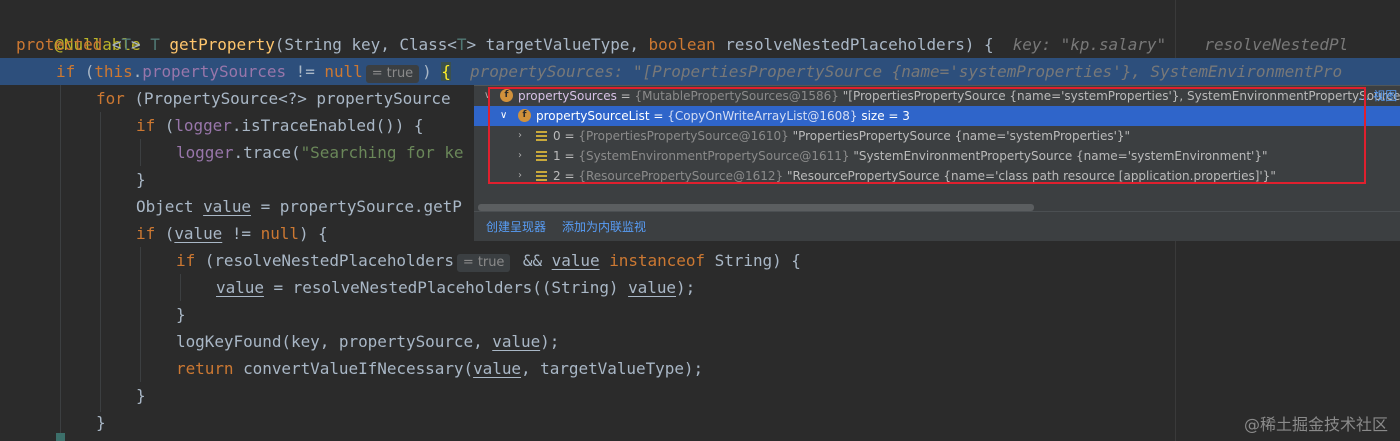 The width and height of the screenshot is (1400, 441). Describe the element at coordinates (356, 206) in the screenshot. I see `code-text: = propertySource.getP` at that location.